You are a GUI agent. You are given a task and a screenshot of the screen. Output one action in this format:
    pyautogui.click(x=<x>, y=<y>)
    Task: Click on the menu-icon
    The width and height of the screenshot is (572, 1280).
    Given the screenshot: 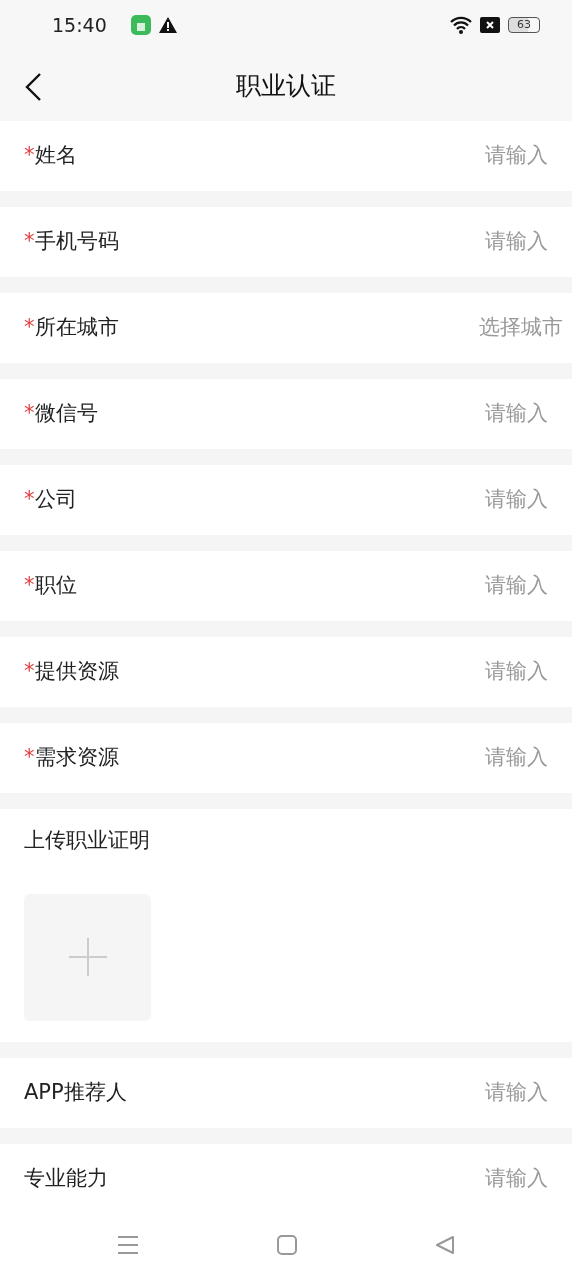 What is the action you would take?
    pyautogui.click(x=128, y=1245)
    